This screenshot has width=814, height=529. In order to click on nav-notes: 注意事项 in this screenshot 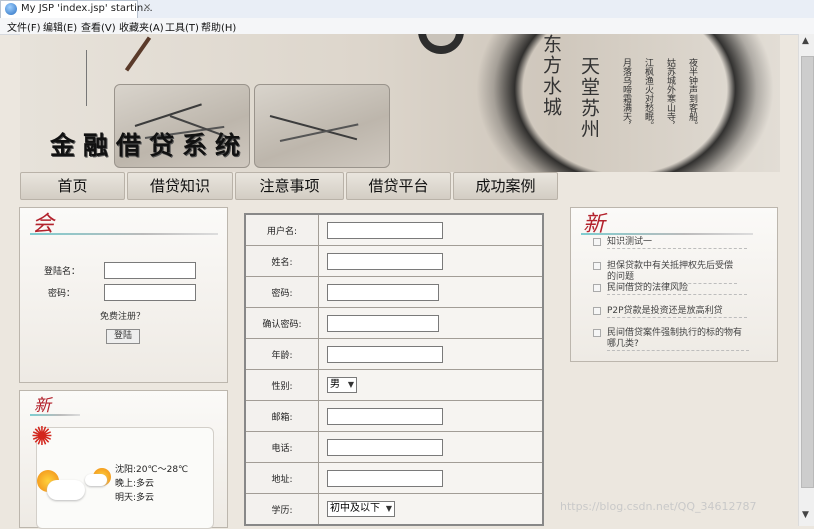, I will do `click(289, 186)`.